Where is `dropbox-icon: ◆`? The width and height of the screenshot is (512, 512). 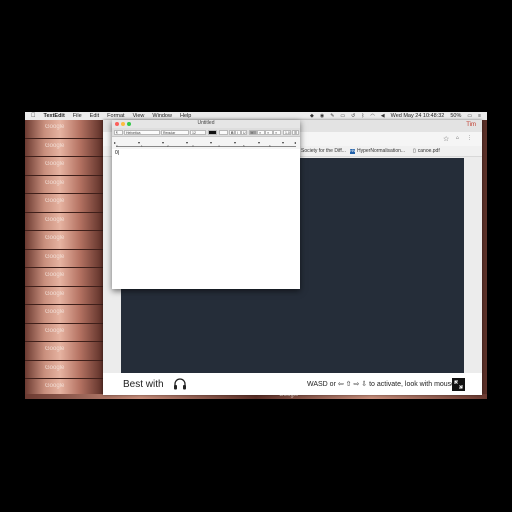
dropbox-icon: ◆ is located at coordinates (312, 116).